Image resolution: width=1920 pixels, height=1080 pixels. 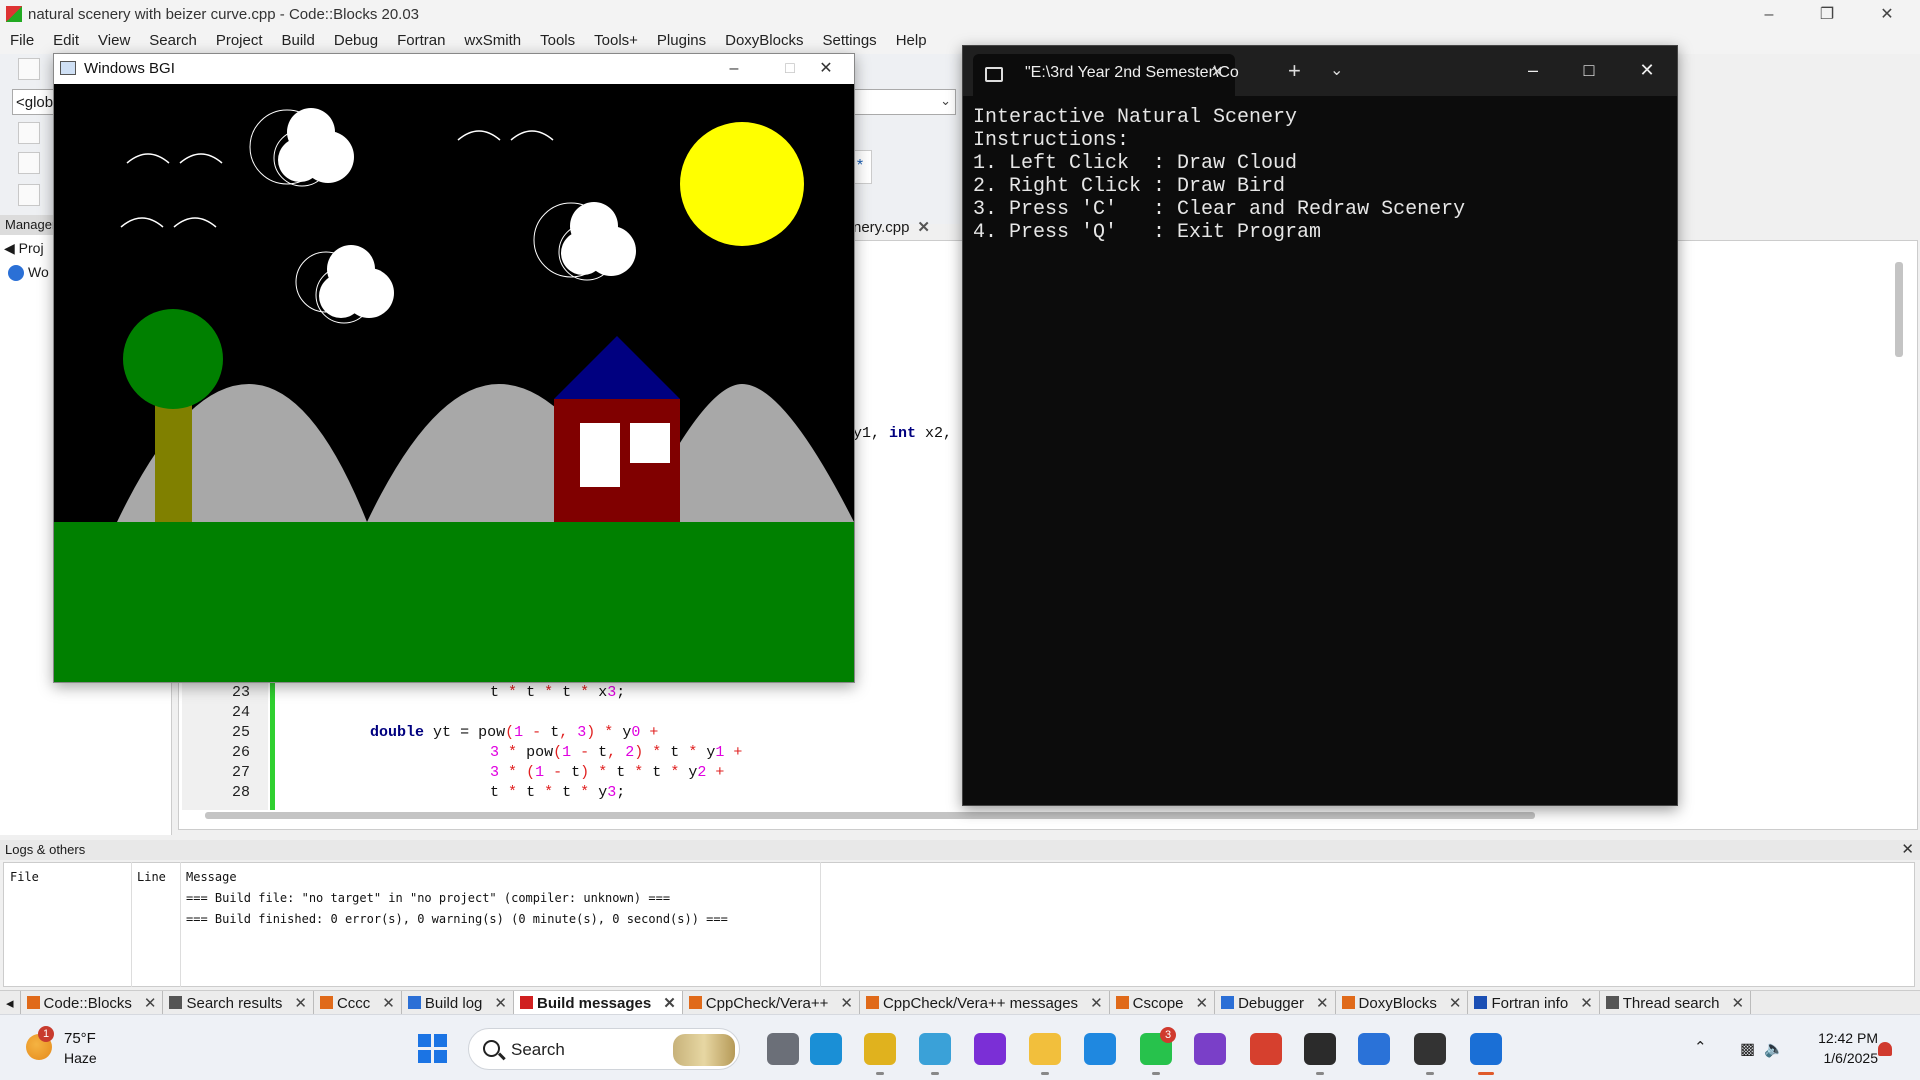 What do you see at coordinates (1374, 1049) in the screenshot?
I see `defender-icon` at bounding box center [1374, 1049].